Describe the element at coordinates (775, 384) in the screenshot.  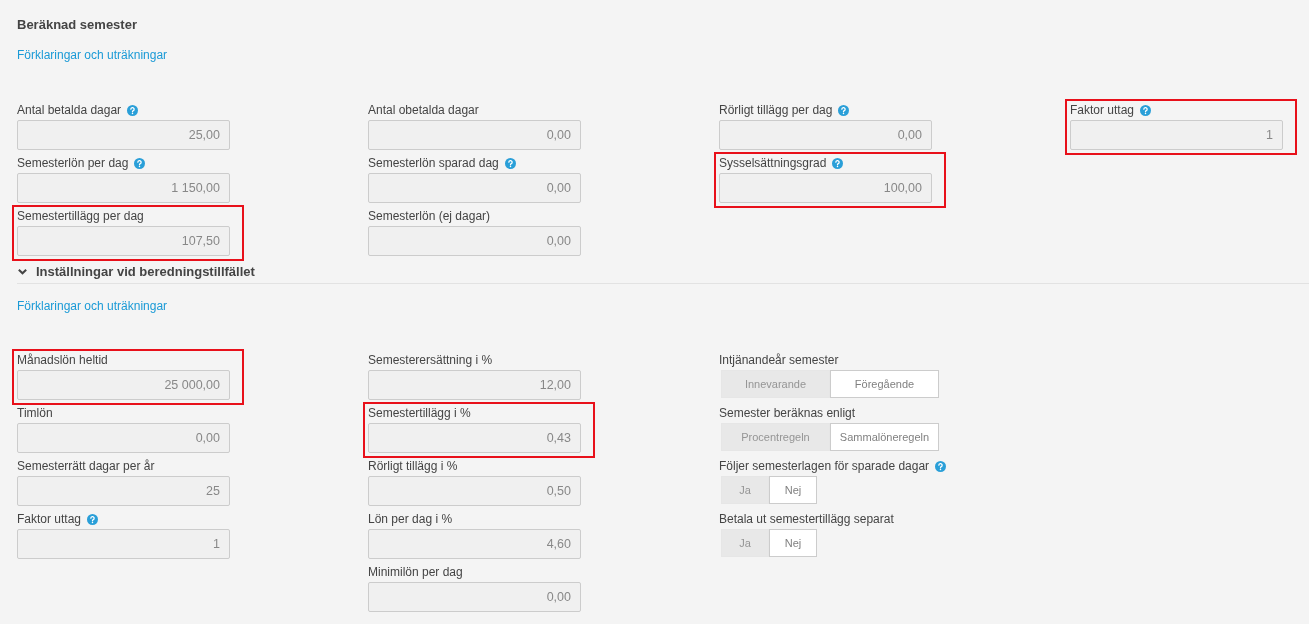
I see `segment-option: Innevarande` at that location.